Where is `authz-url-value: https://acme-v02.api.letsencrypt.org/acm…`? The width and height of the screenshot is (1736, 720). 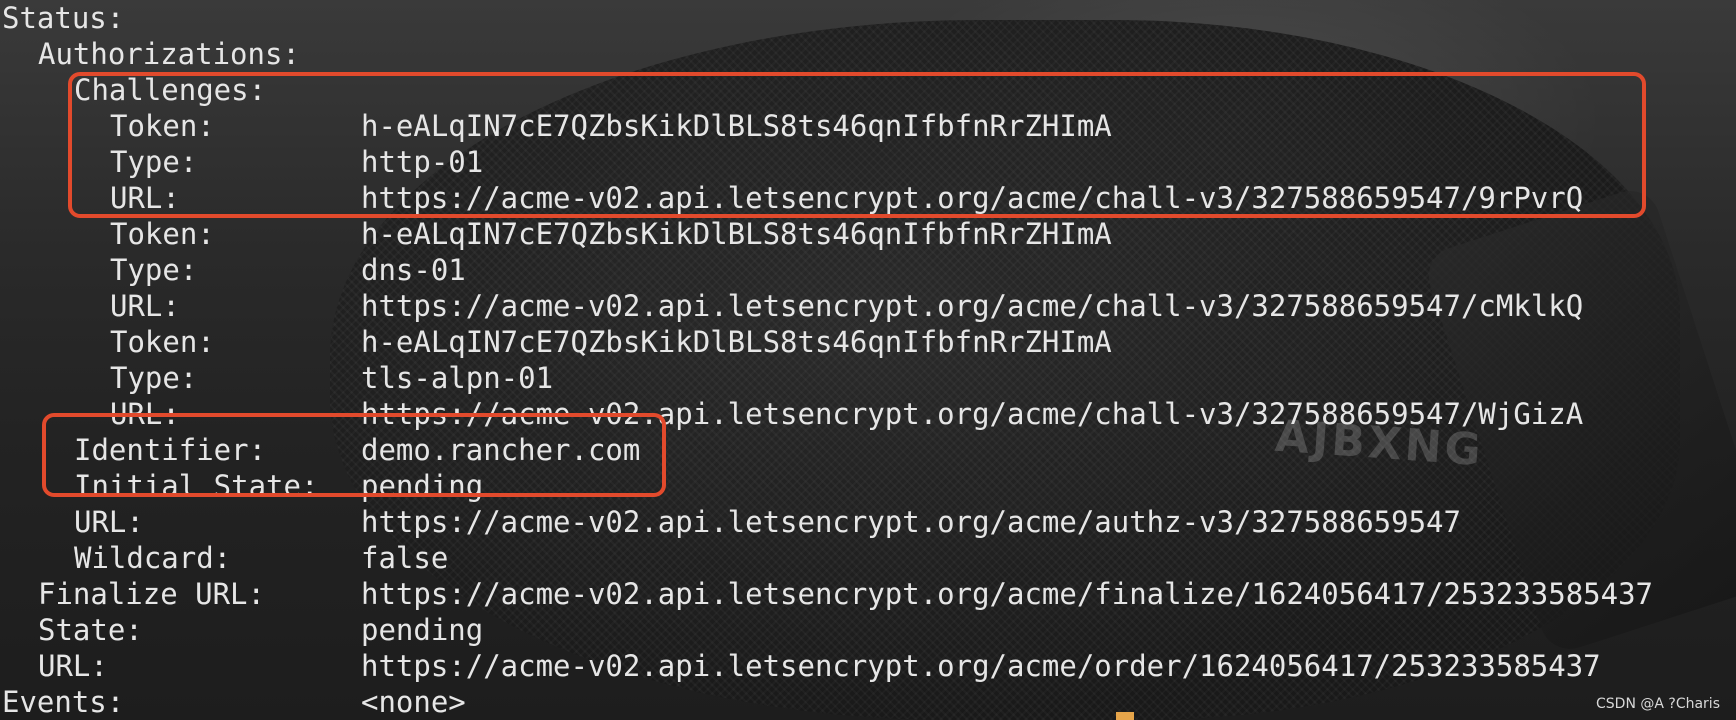 authz-url-value: https://acme-v02.api.letsencrypt.org/acm… is located at coordinates (911, 522).